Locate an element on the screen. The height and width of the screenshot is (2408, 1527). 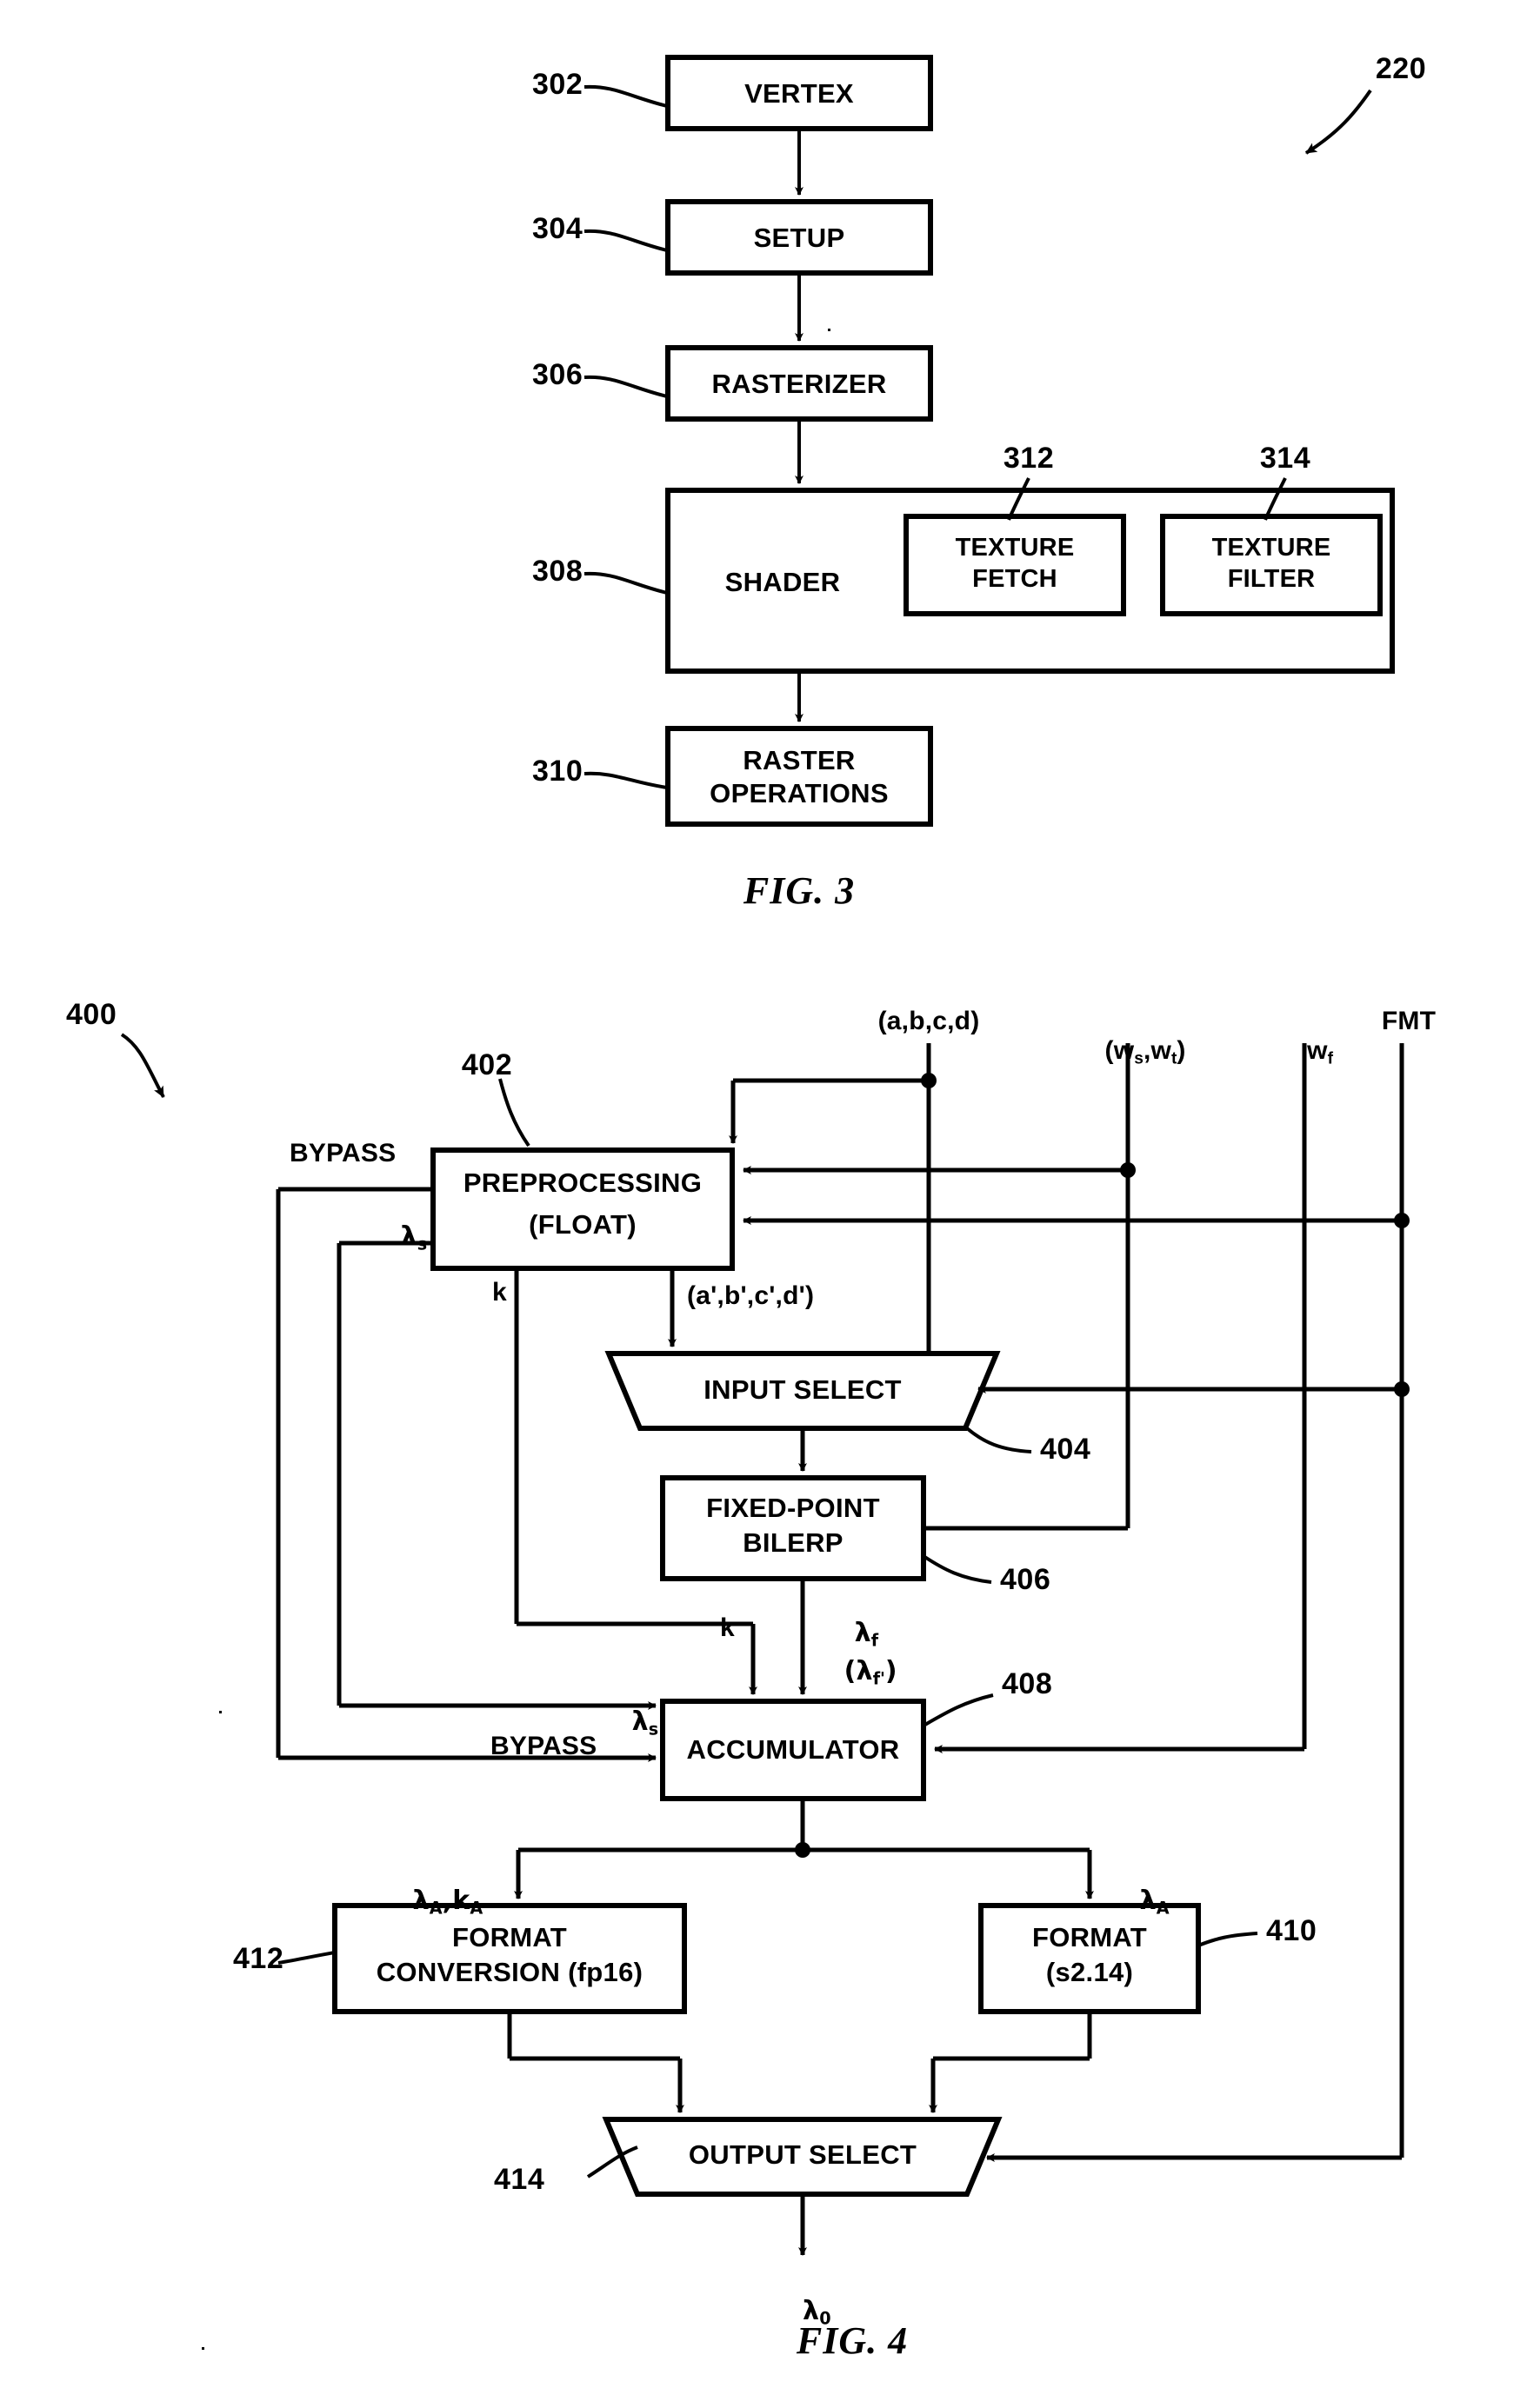
ref-412: 412 is located at coordinates (258, 1958).